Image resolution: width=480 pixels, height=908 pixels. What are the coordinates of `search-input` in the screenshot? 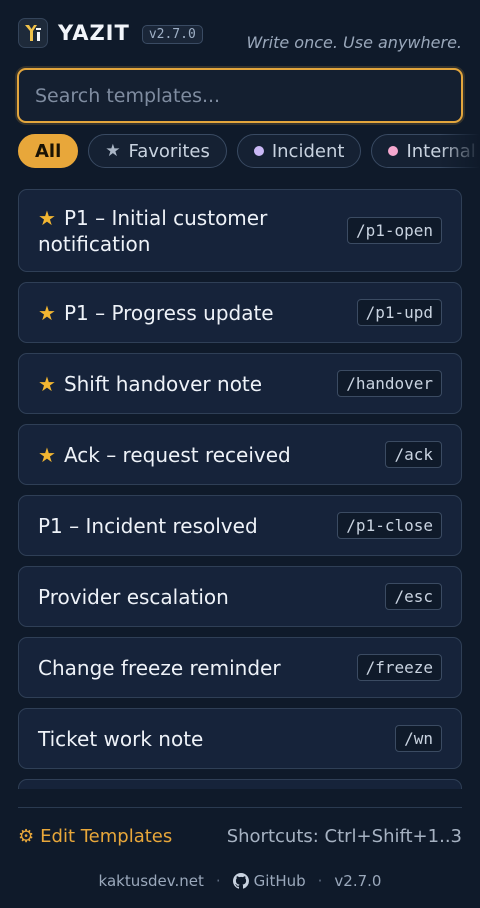 It's located at (240, 95).